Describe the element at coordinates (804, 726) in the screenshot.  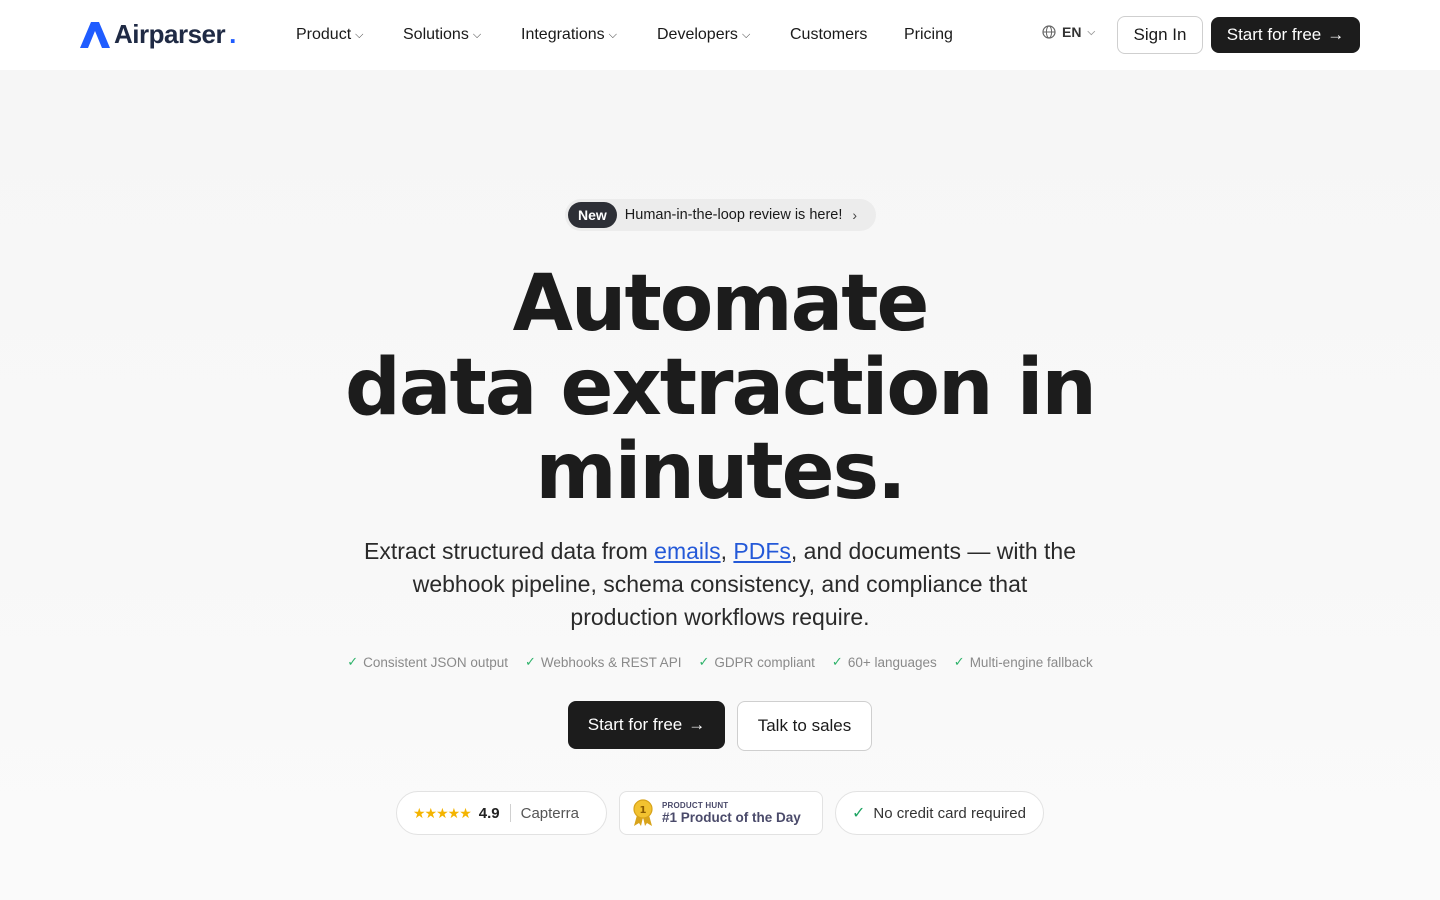
I see `talk-to-sales-button: Talk to sales` at that location.